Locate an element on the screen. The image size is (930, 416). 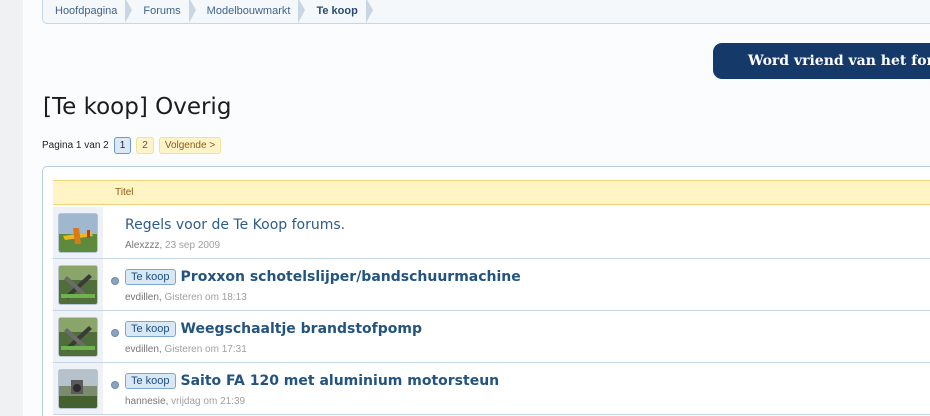
pagination: Pagina 1 van 2 1 2 Volgende > is located at coordinates (134, 145).